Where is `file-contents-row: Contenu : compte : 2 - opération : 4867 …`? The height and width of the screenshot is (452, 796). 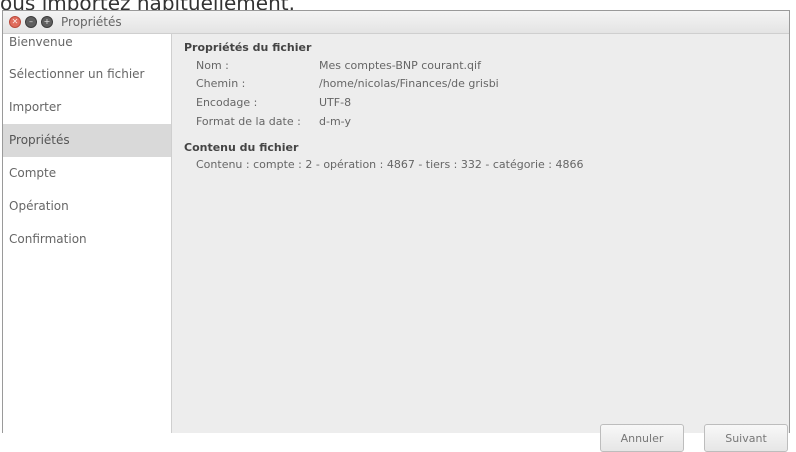 file-contents-row: Contenu : compte : 2 - opération : 4867 … is located at coordinates (389, 164).